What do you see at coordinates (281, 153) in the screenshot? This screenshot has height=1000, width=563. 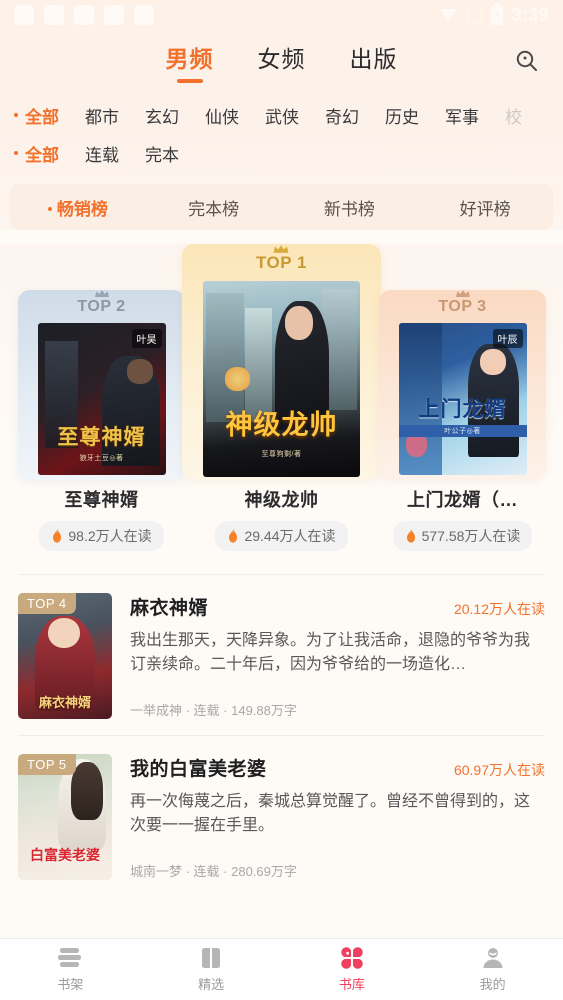 I see `status-filter-row: 全部 连载 完本` at bounding box center [281, 153].